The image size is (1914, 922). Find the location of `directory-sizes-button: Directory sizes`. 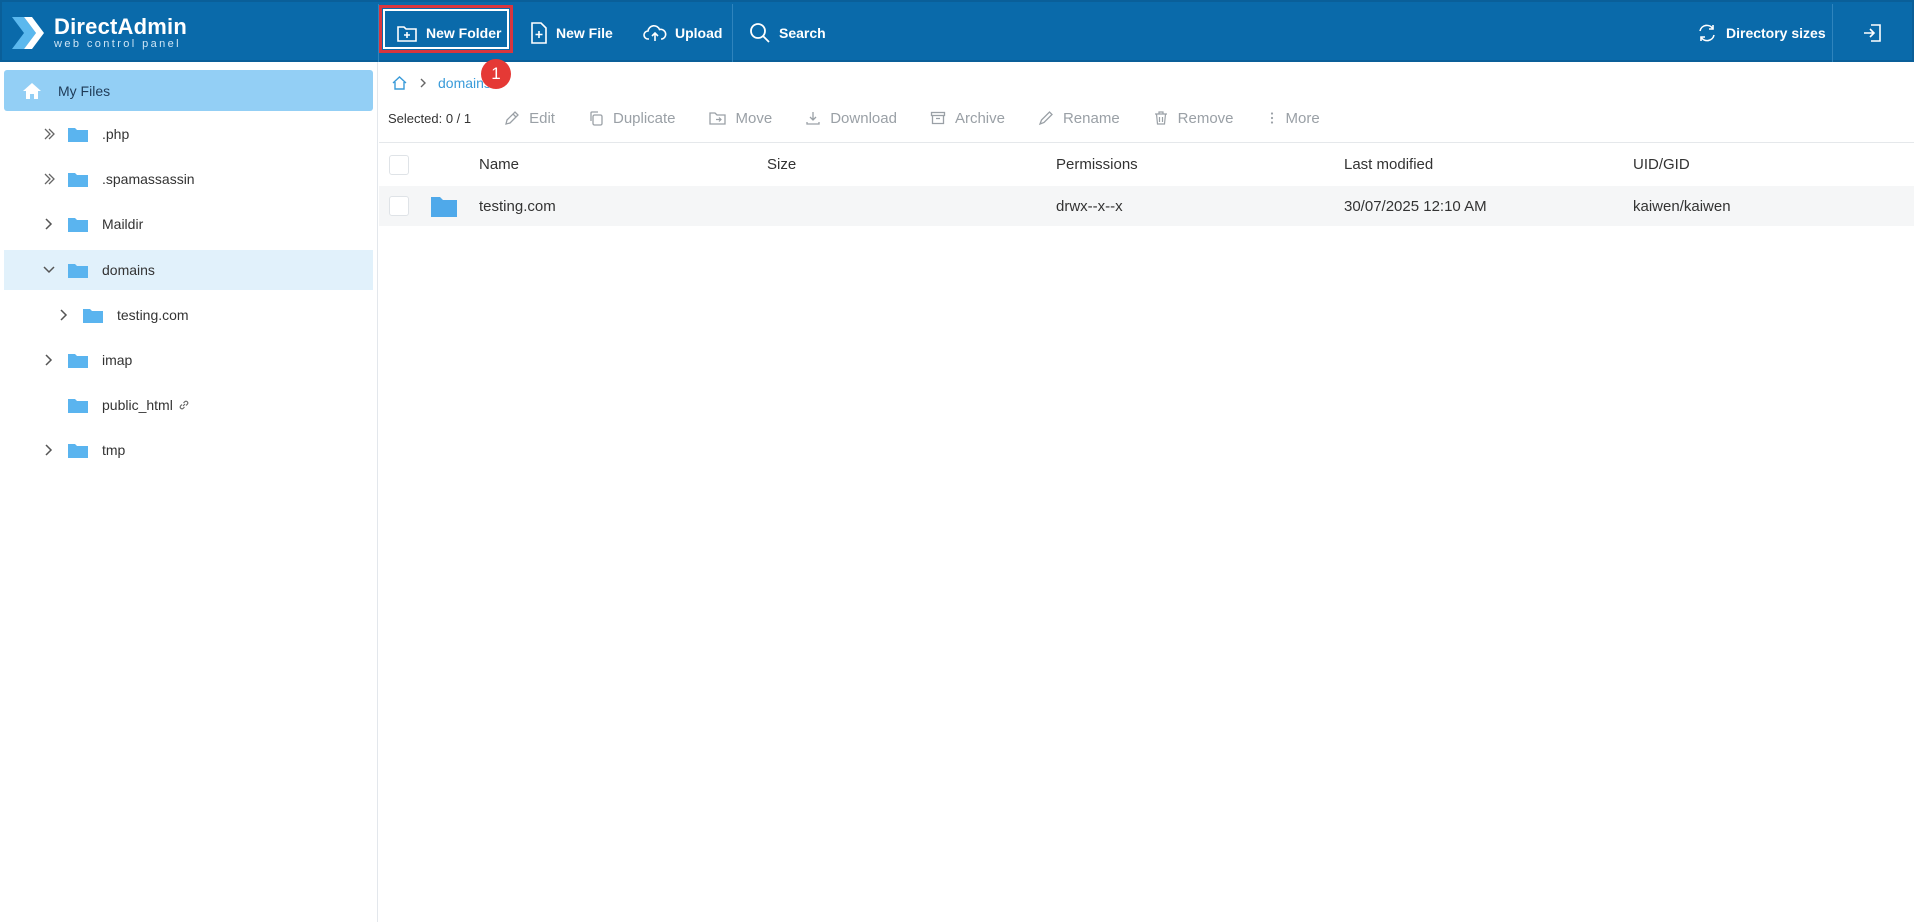

directory-sizes-button: Directory sizes is located at coordinates (1761, 33).